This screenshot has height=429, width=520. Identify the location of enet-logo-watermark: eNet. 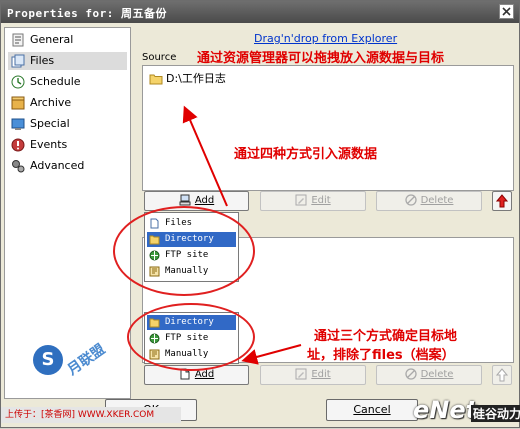
(445, 410).